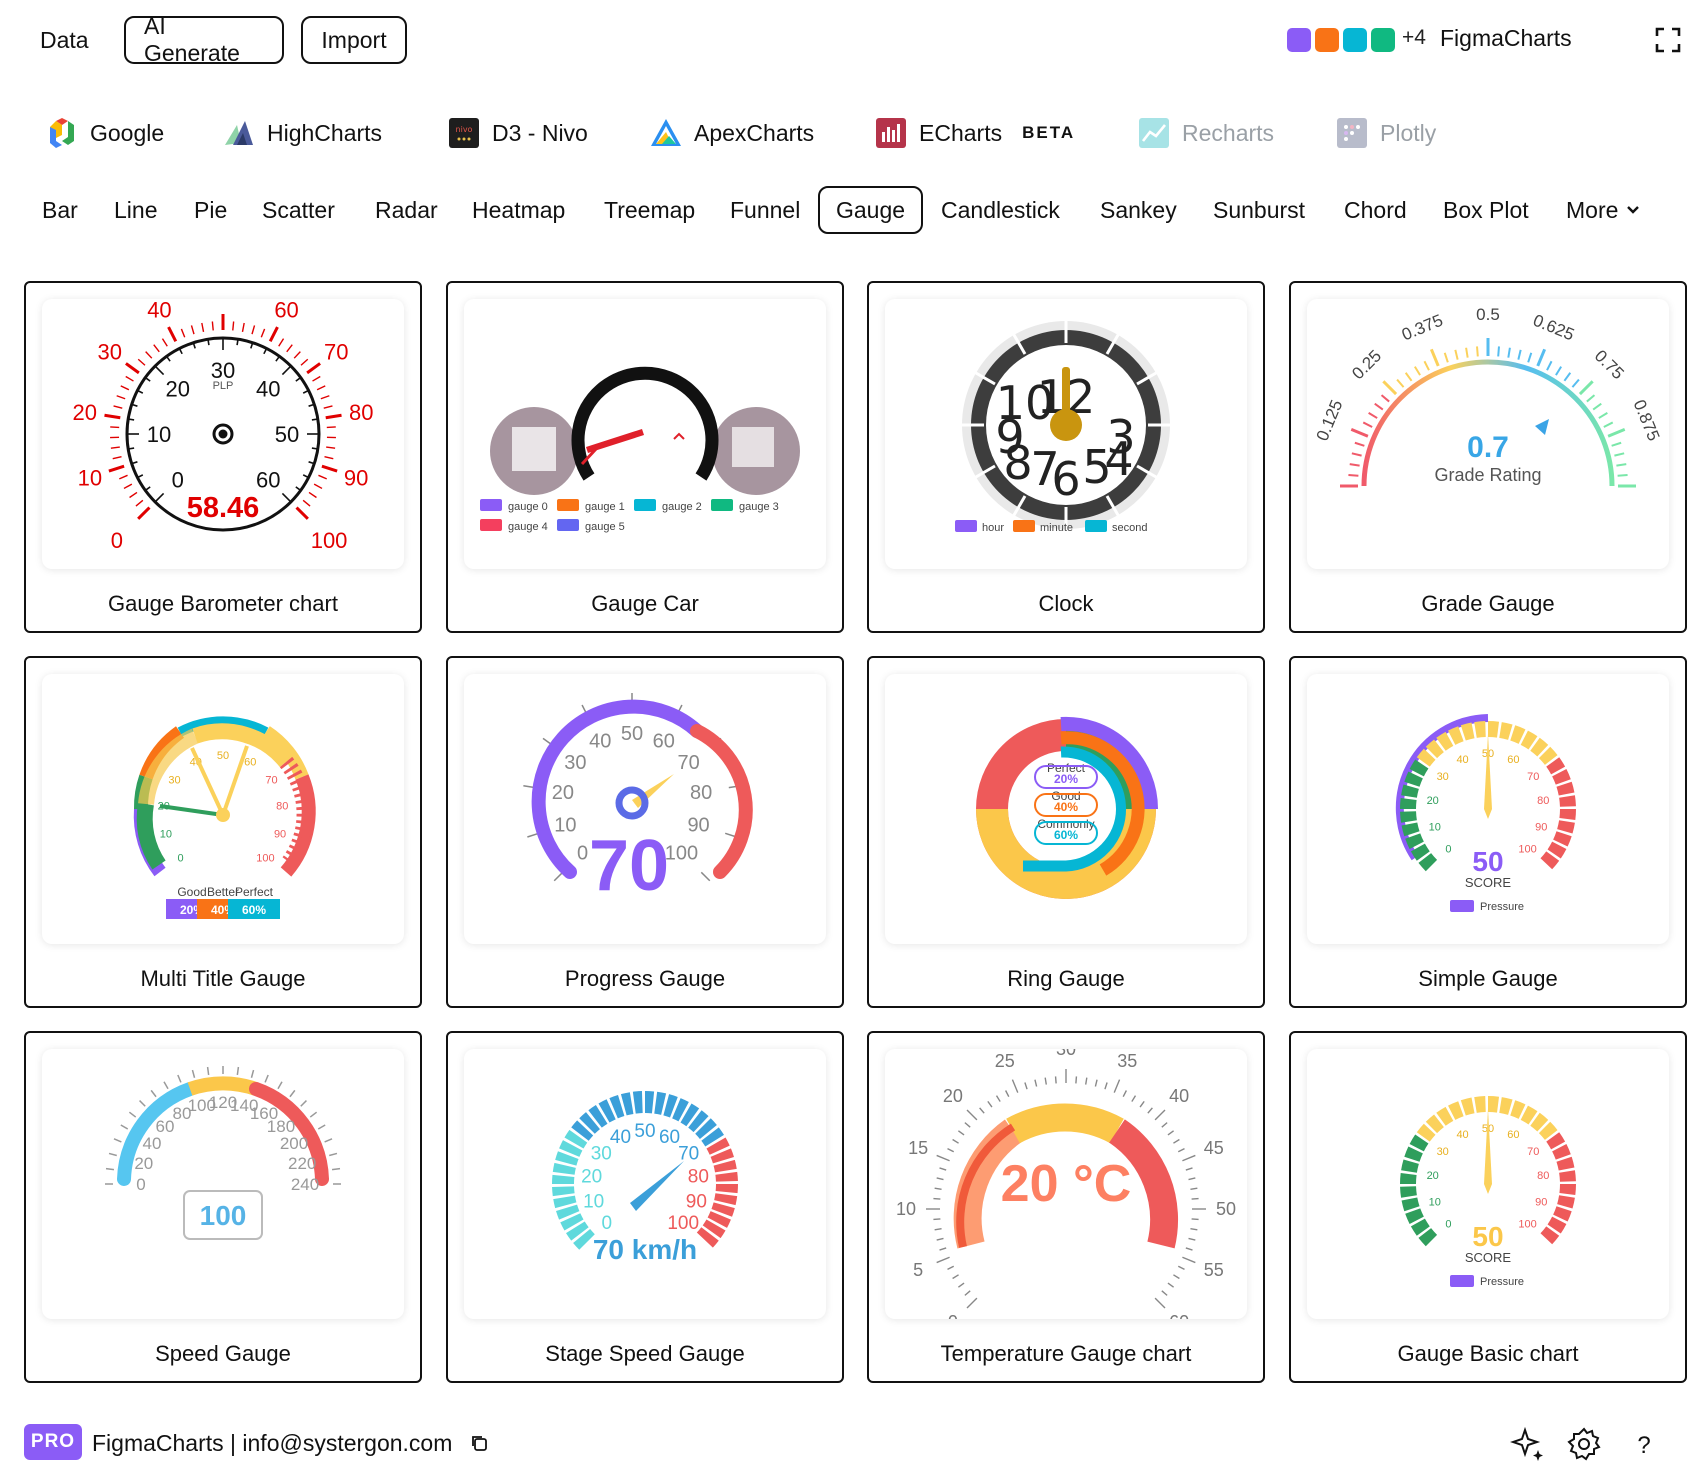  I want to click on ring-value: 20%, so click(1066, 779).